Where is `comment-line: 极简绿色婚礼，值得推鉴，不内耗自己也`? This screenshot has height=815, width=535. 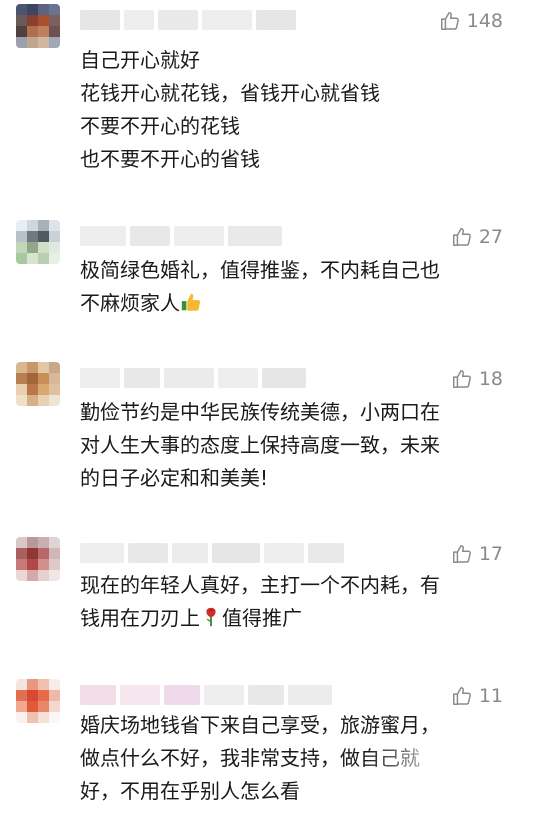 comment-line: 极简绿色婚礼，值得推鉴，不内耗自己也 is located at coordinates (260, 270).